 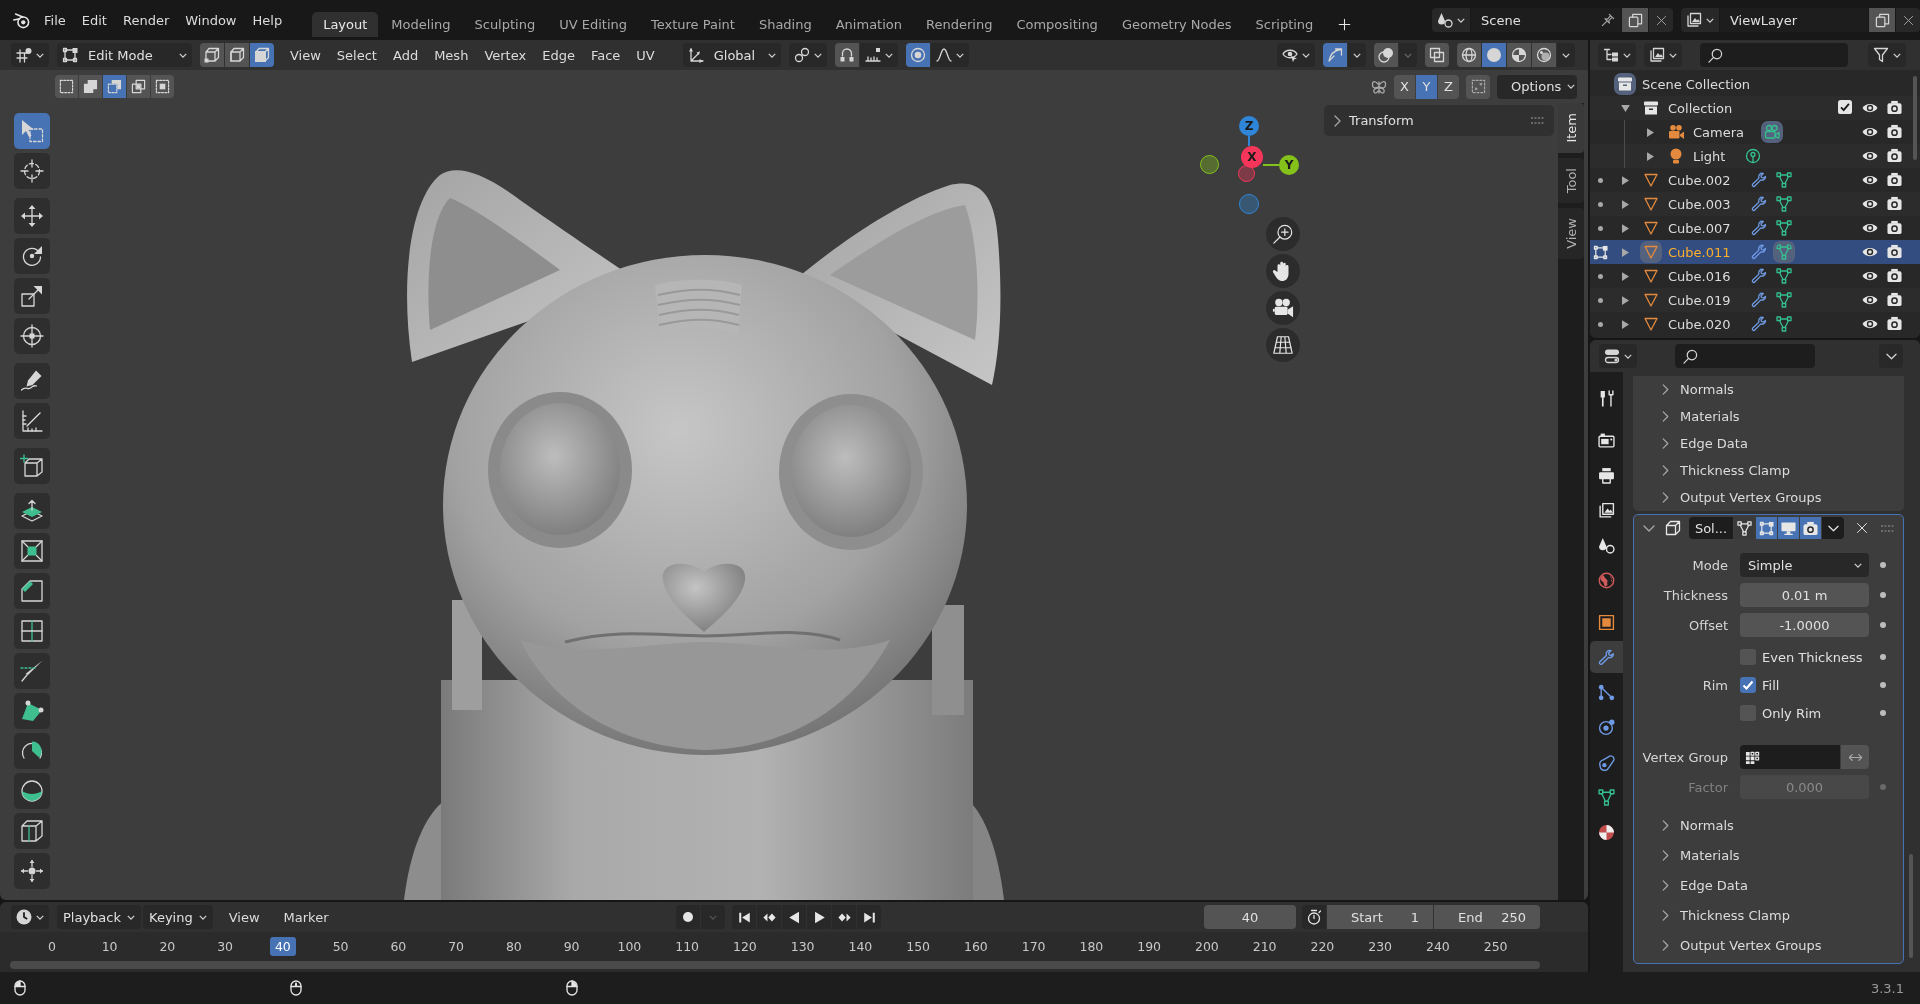 I want to click on view-layer-name-field: ViewLayer, so click(x=1794, y=20).